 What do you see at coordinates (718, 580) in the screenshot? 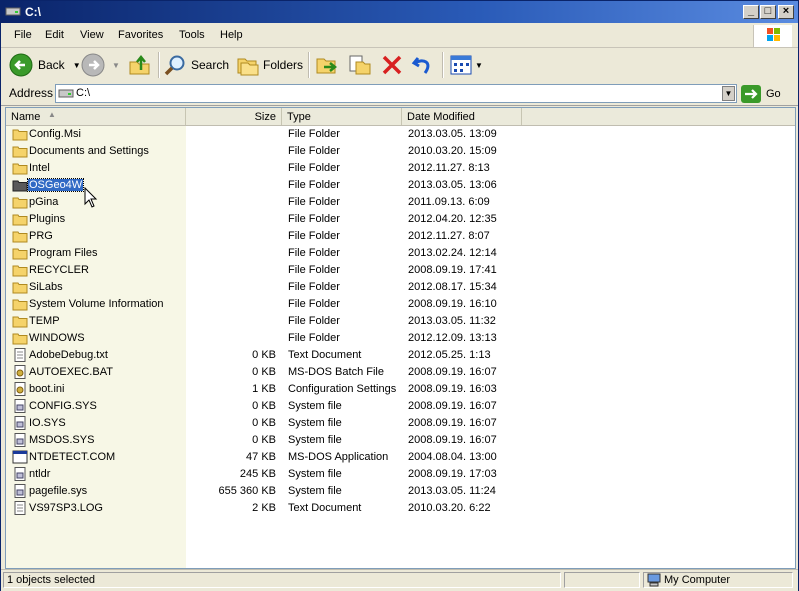
I see `status-zone: My Computer` at bounding box center [718, 580].